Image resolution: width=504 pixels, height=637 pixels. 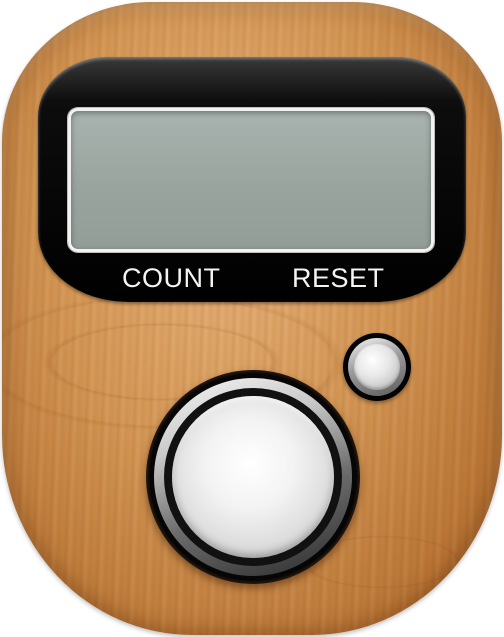 I want to click on count-button-cap, so click(x=253, y=477).